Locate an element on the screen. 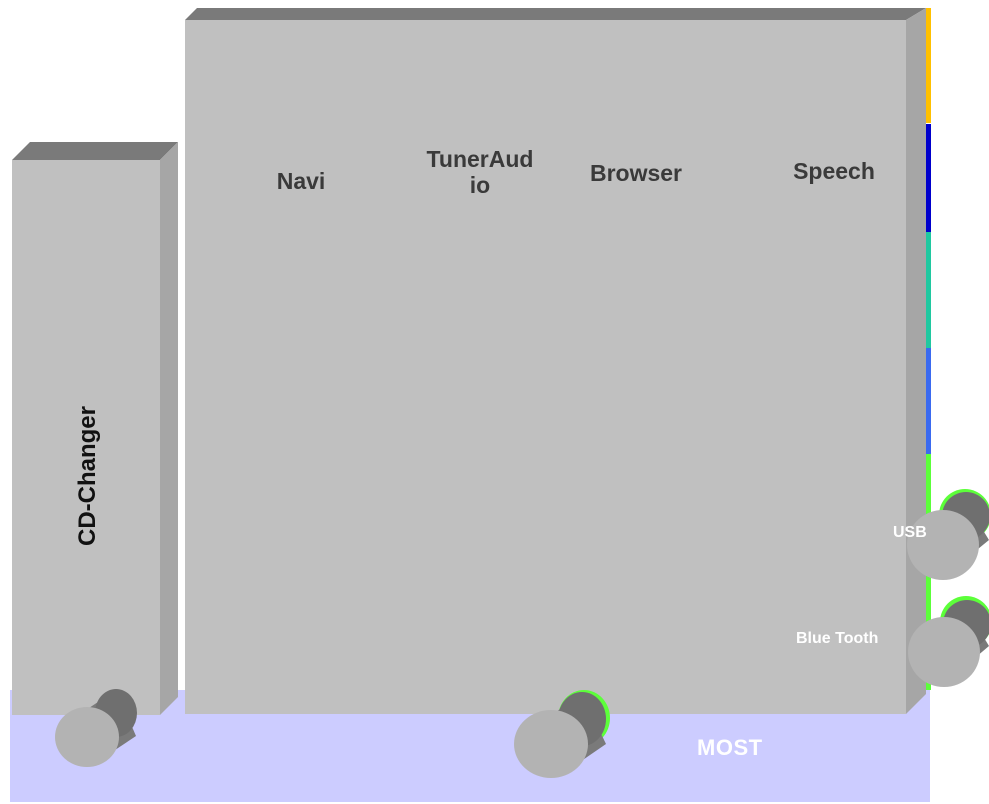  head-unit-side is located at coordinates (916, 361).